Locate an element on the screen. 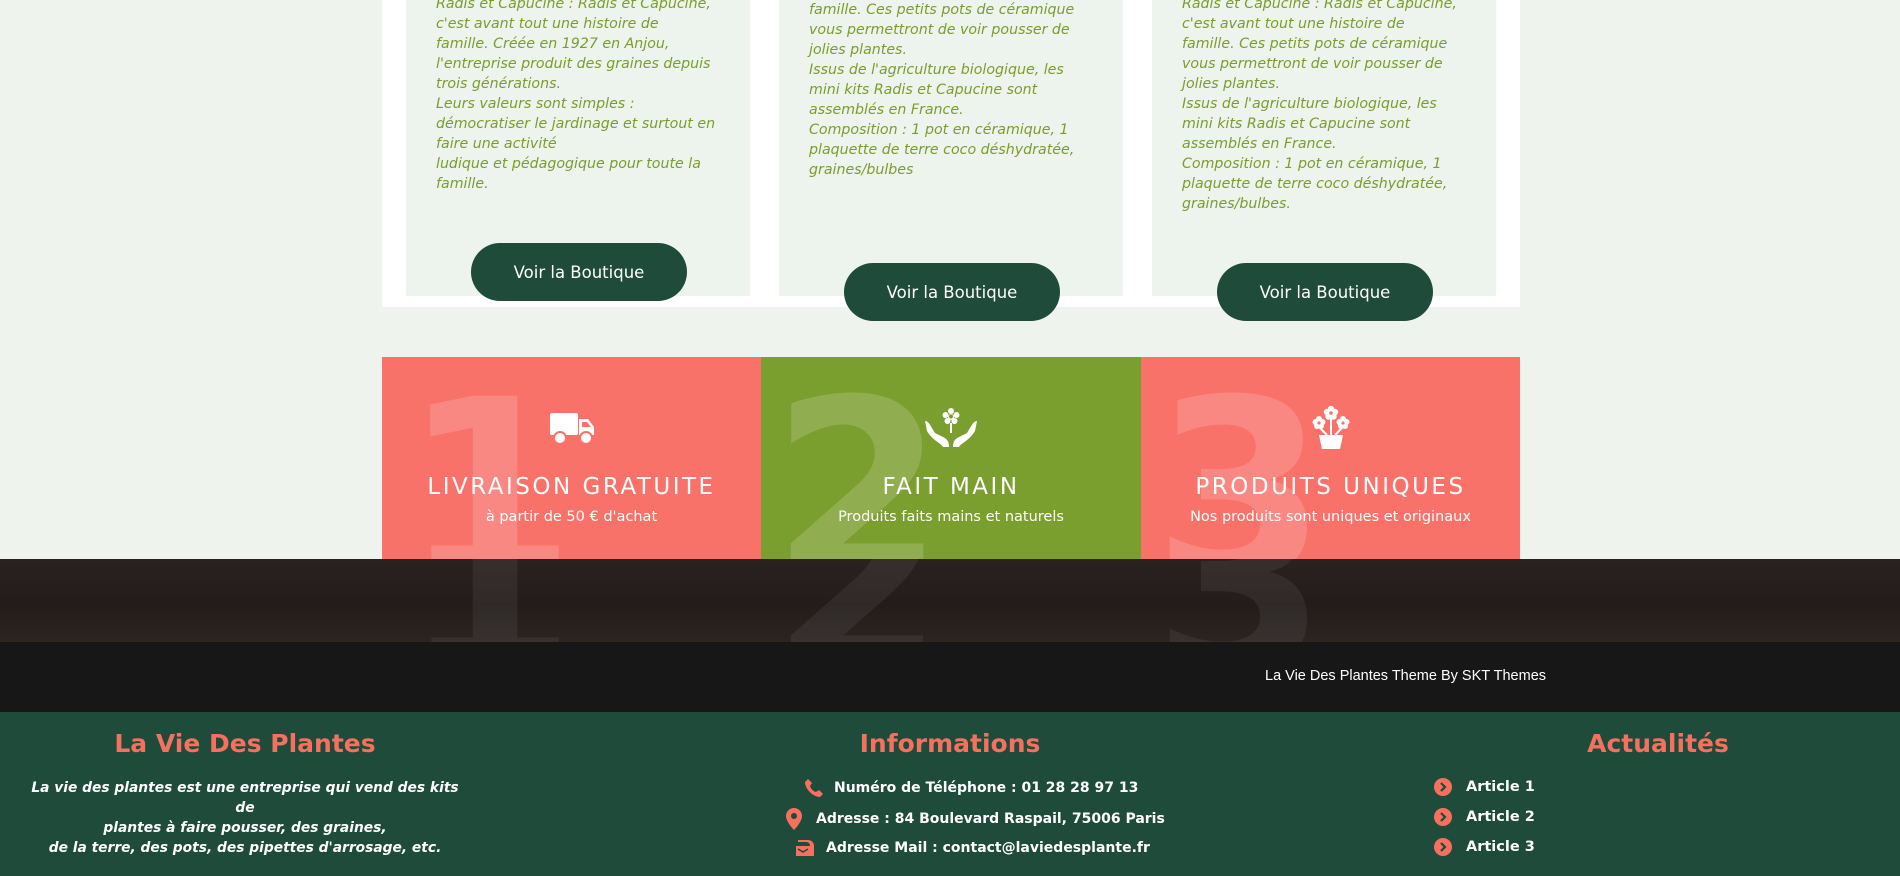 This screenshot has width=1900, height=876. feature-number: 1 is located at coordinates (489, 458).